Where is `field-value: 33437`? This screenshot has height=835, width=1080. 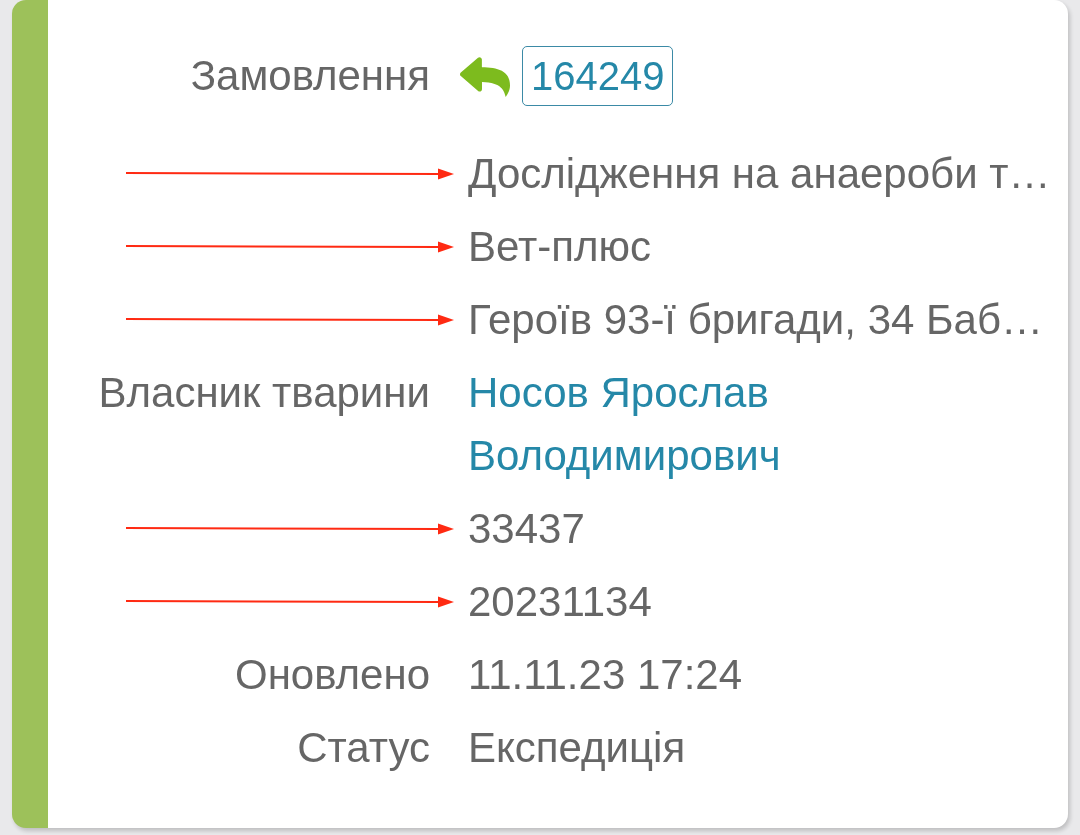 field-value: 33437 is located at coordinates (526, 529).